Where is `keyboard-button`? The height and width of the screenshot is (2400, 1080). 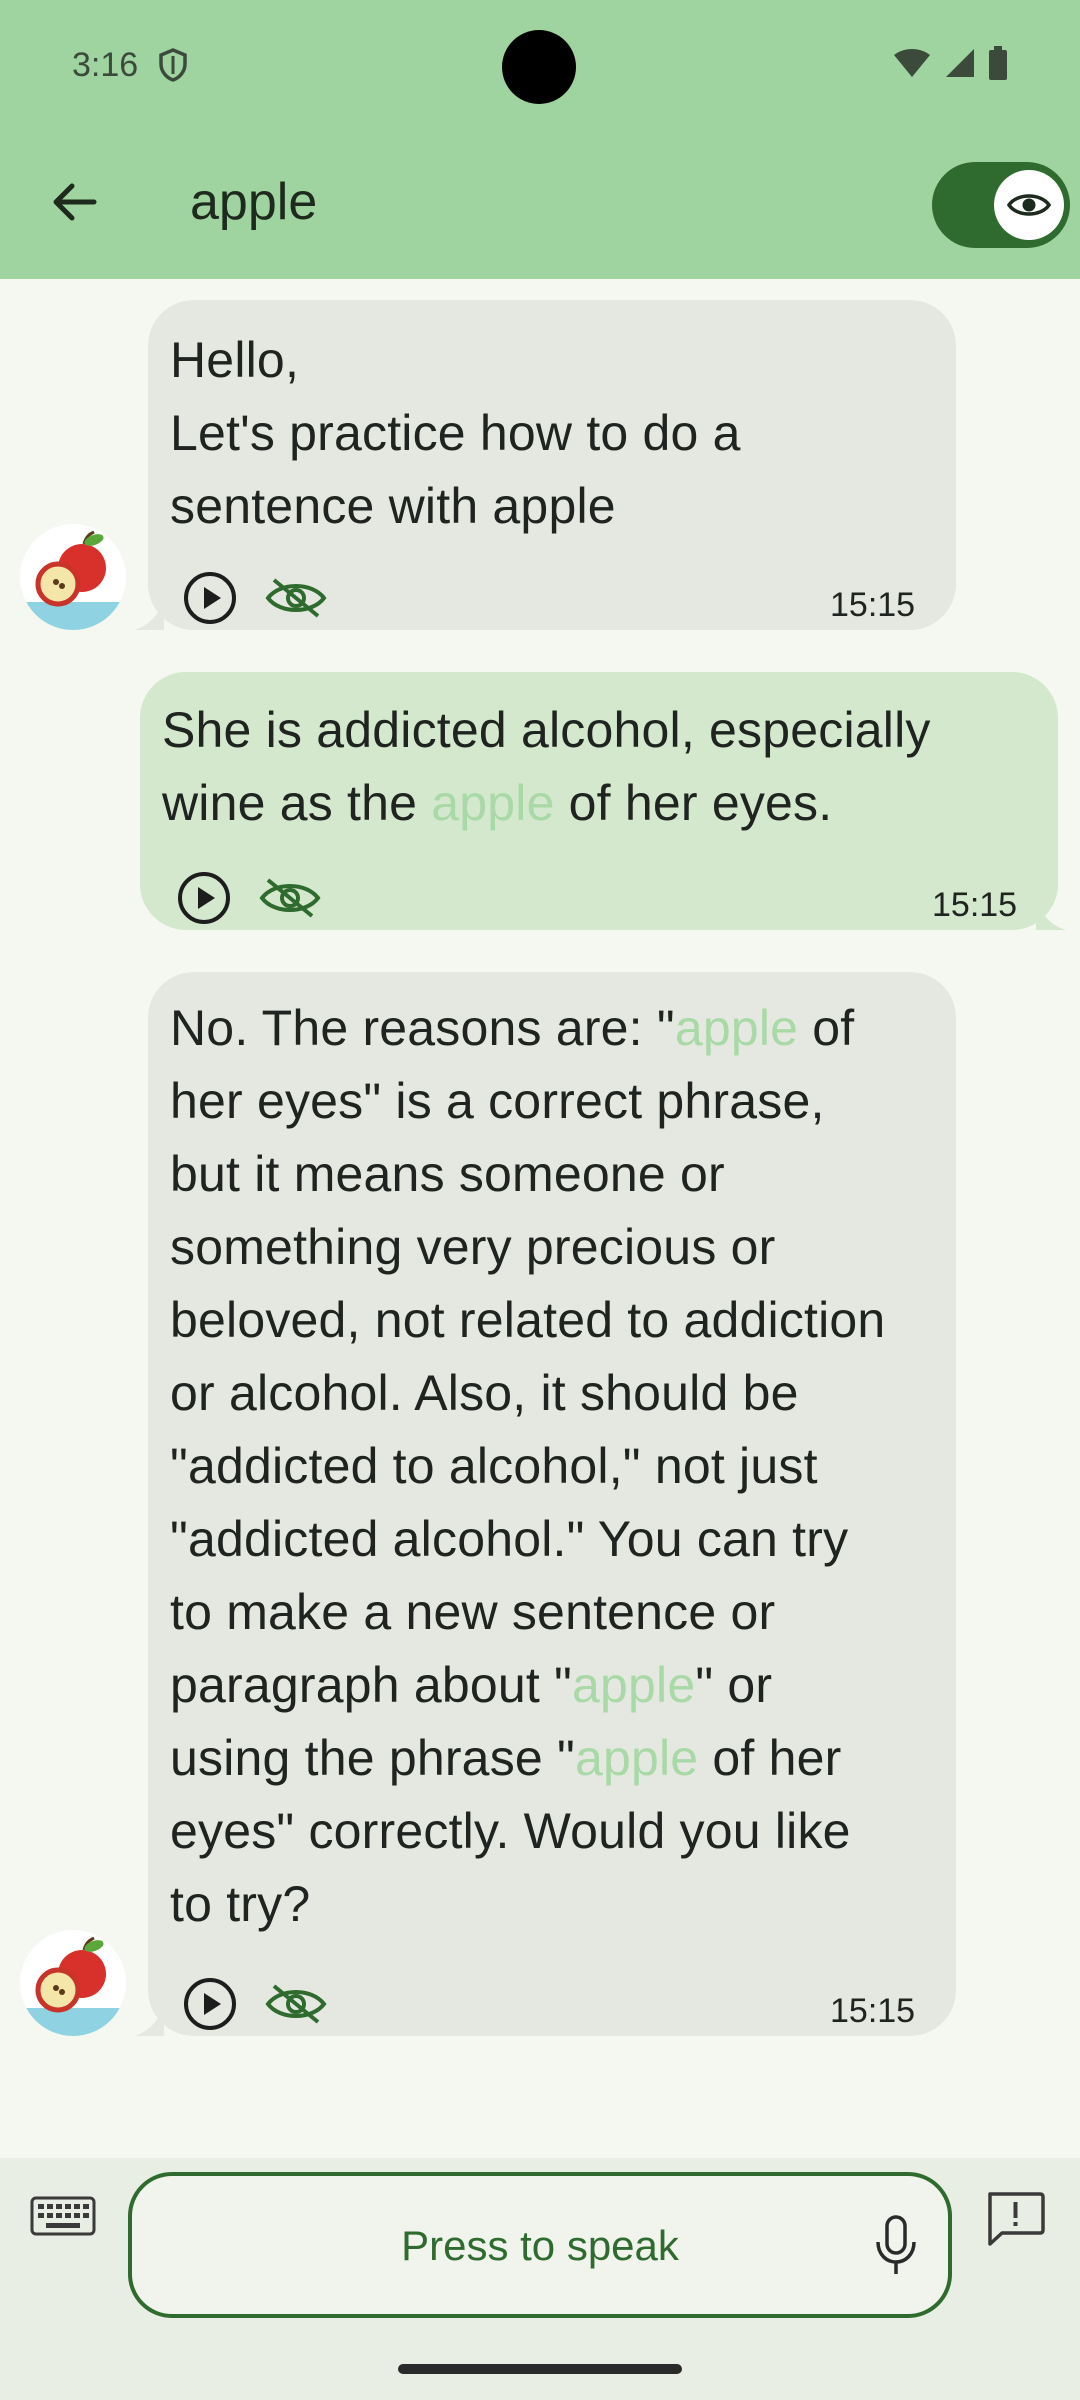 keyboard-button is located at coordinates (63, 2222).